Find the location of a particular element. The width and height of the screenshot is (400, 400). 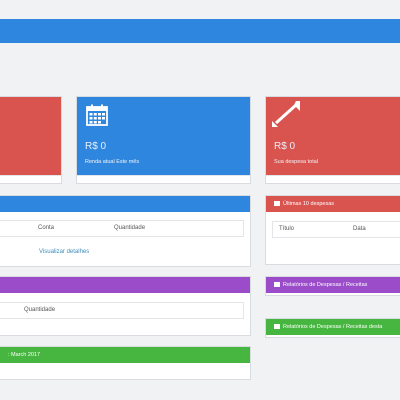

purple-table-header-row: Quantidade is located at coordinates (122, 310).